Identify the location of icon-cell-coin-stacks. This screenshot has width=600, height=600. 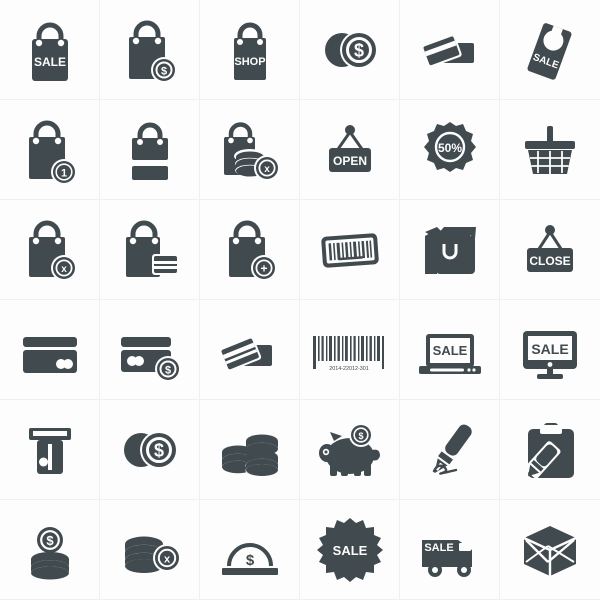
(250, 450).